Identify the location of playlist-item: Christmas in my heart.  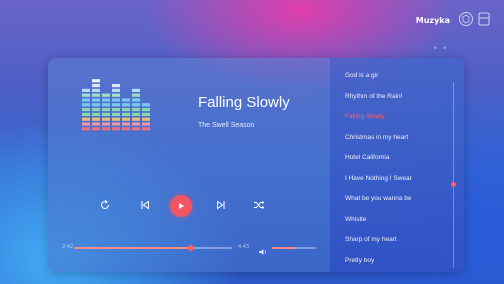
(376, 137).